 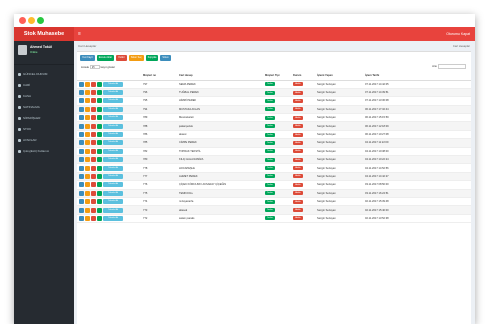 I want to click on sidebar-item-ayarlar: AYARLAR, so click(x=44, y=140).